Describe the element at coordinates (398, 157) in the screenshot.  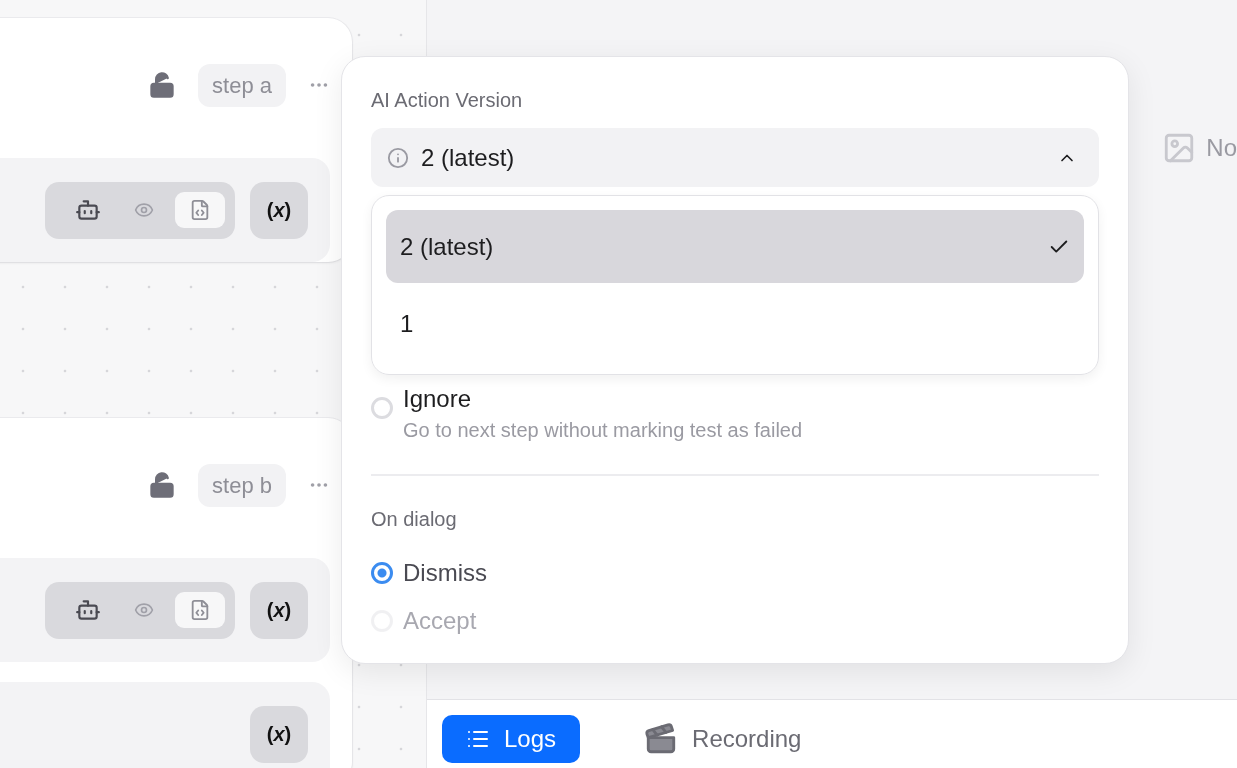
I see `info-icon` at that location.